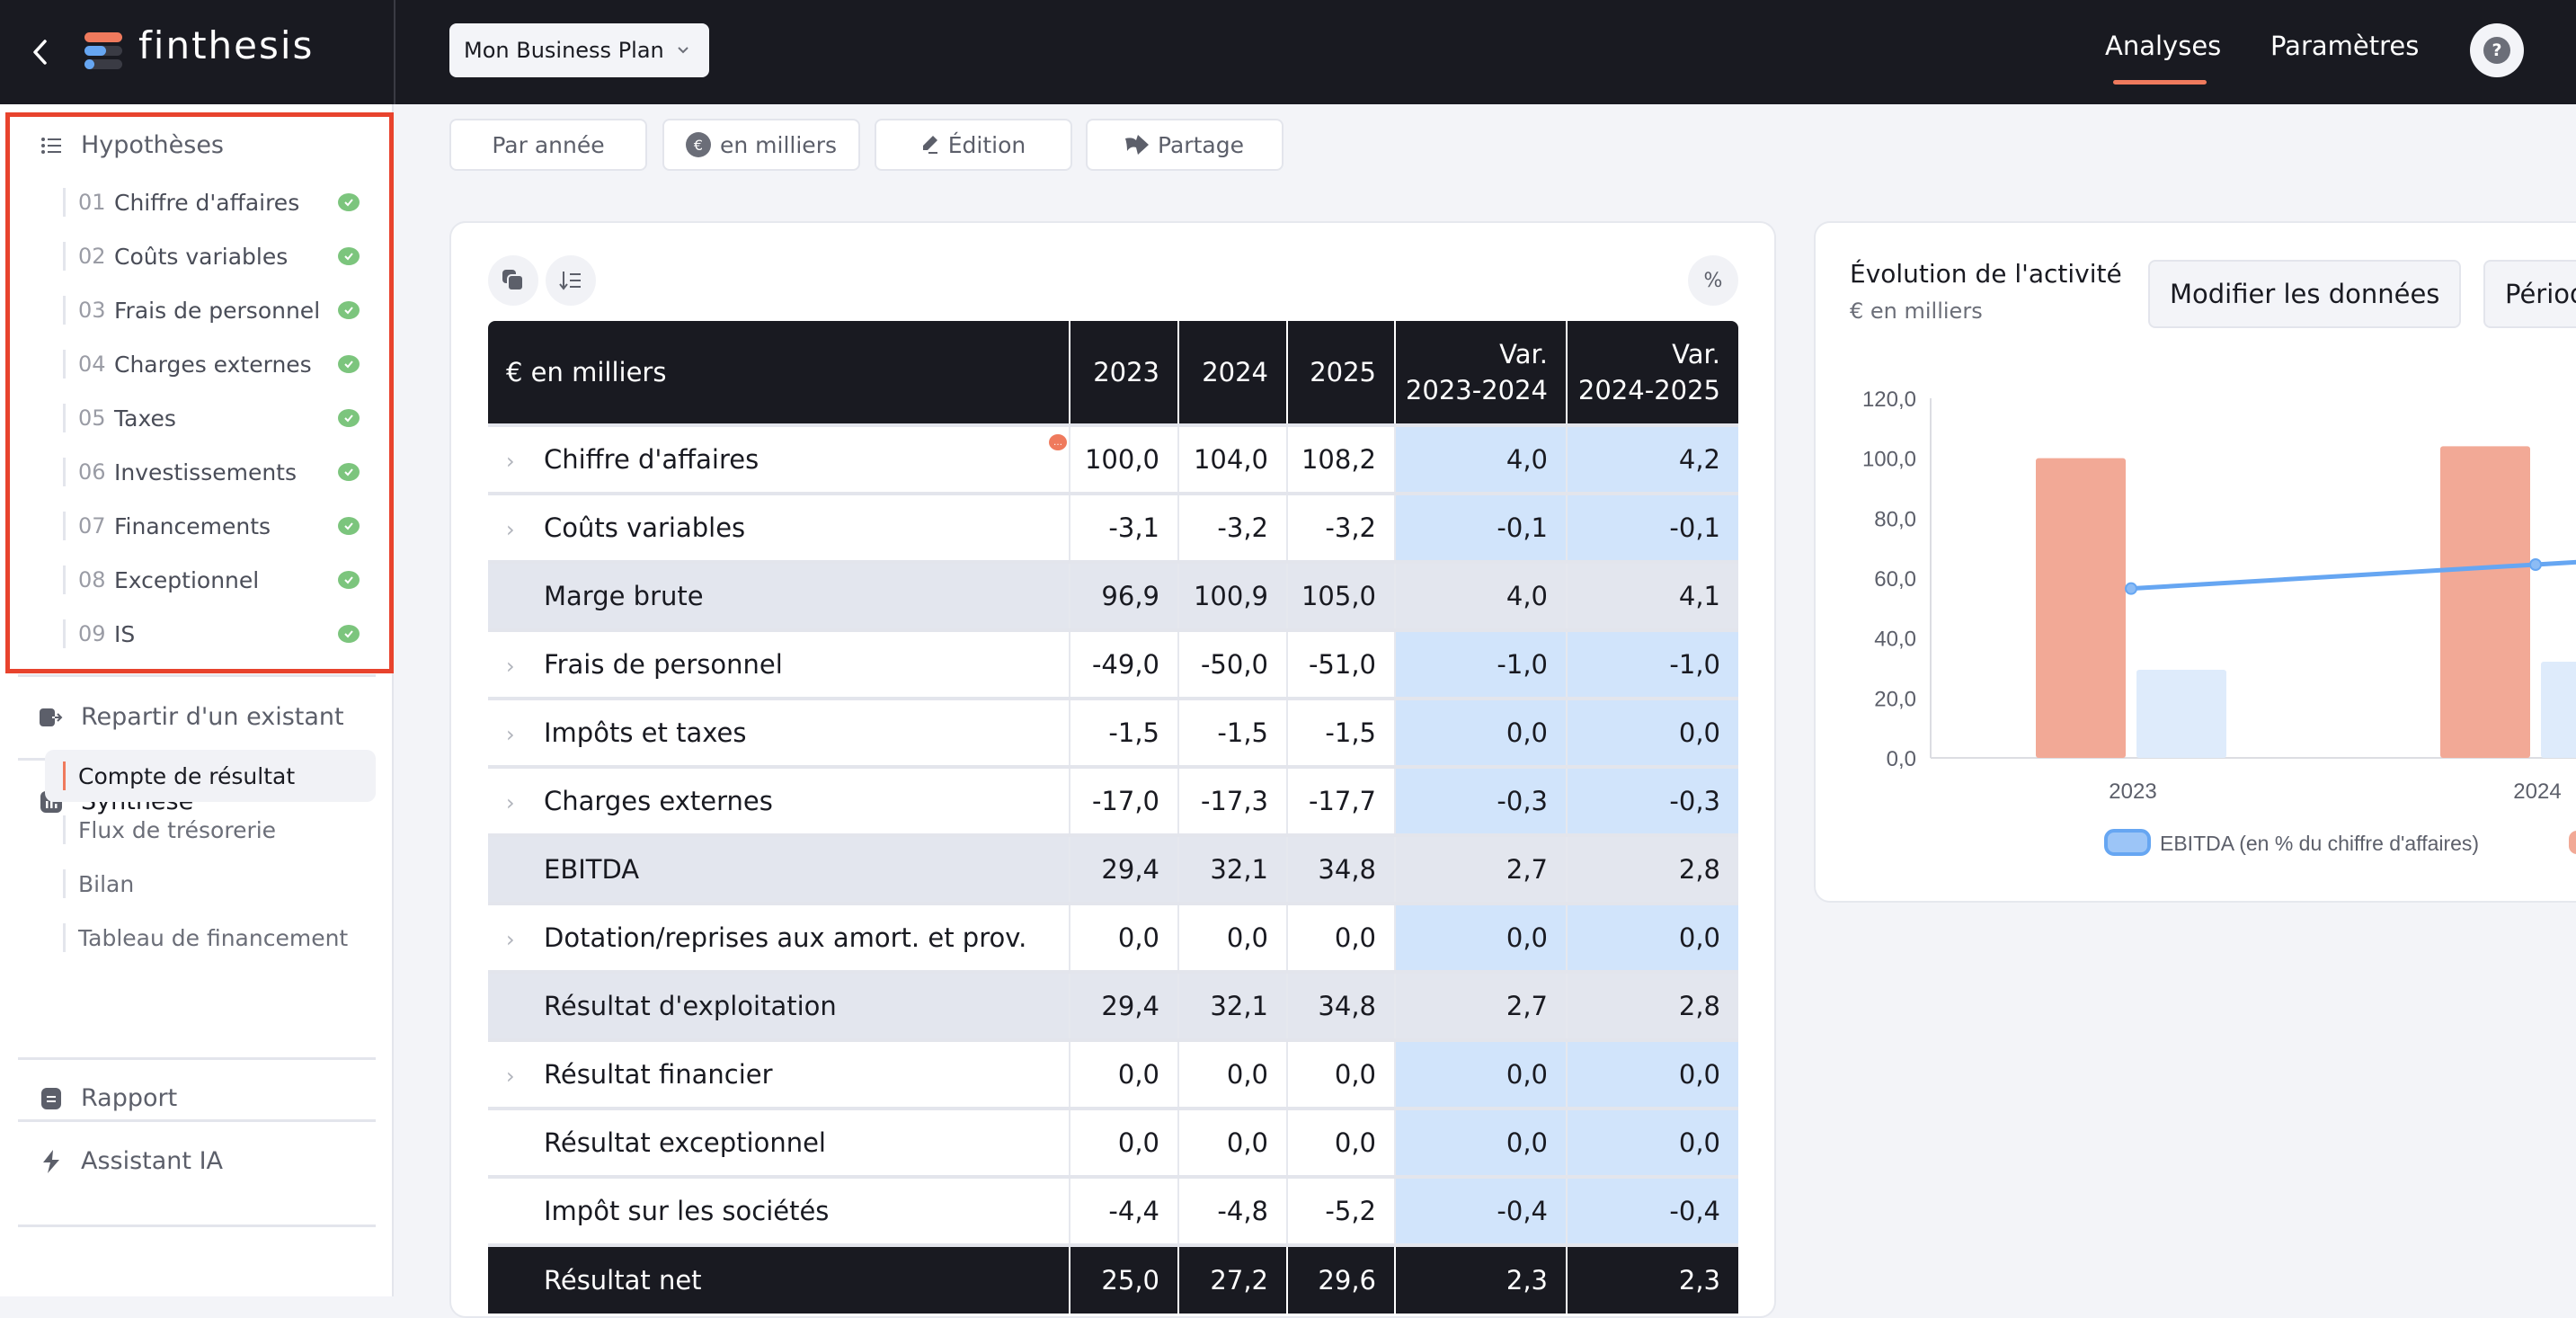 The width and height of the screenshot is (2576, 1318). What do you see at coordinates (2344, 46) in the screenshot?
I see `tab-parametres: Paramètres` at bounding box center [2344, 46].